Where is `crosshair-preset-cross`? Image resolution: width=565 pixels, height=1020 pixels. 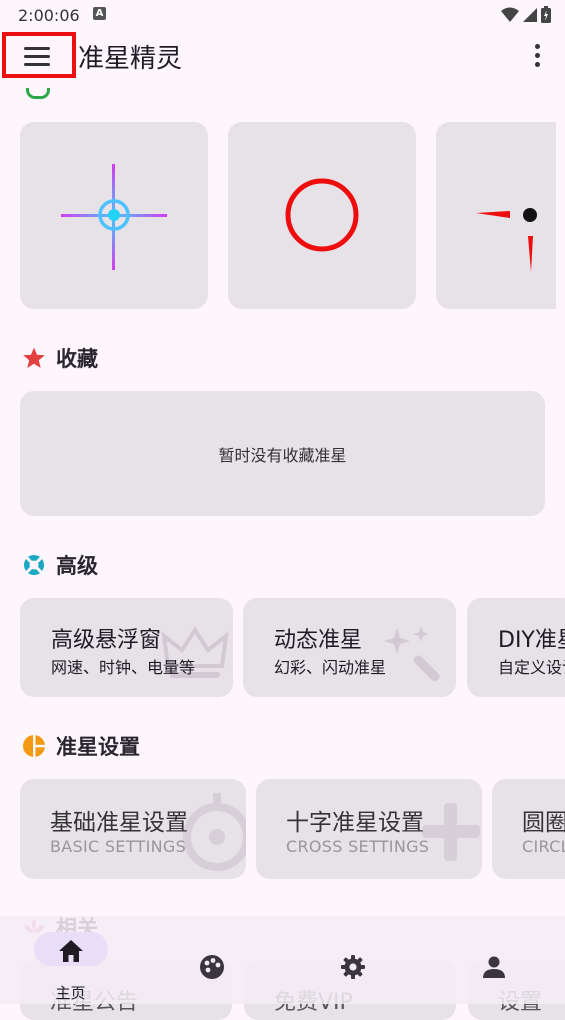
crosshair-preset-cross is located at coordinates (114, 215).